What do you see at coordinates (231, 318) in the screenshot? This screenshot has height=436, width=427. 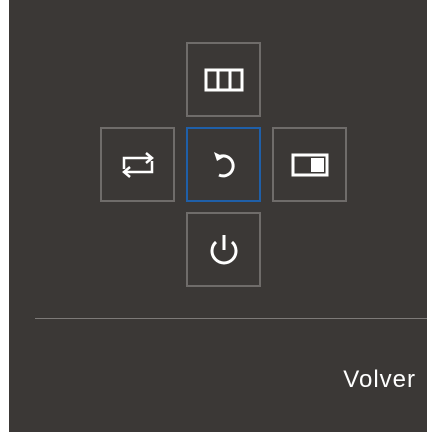 I see `divider` at bounding box center [231, 318].